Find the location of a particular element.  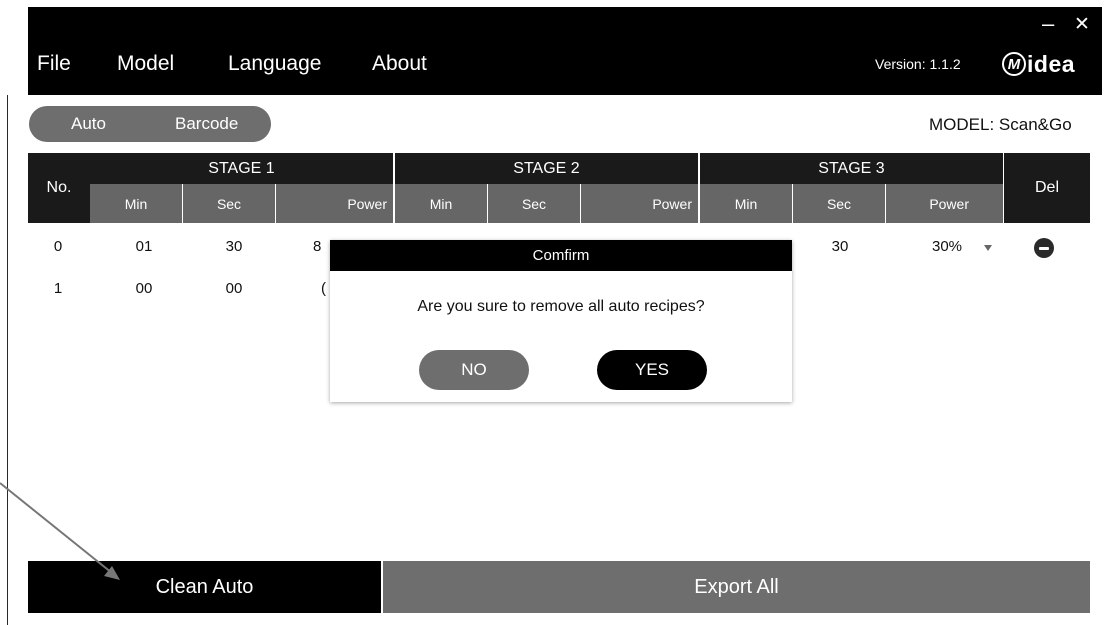

stage-1-header: STAGE 1 is located at coordinates (241, 168).